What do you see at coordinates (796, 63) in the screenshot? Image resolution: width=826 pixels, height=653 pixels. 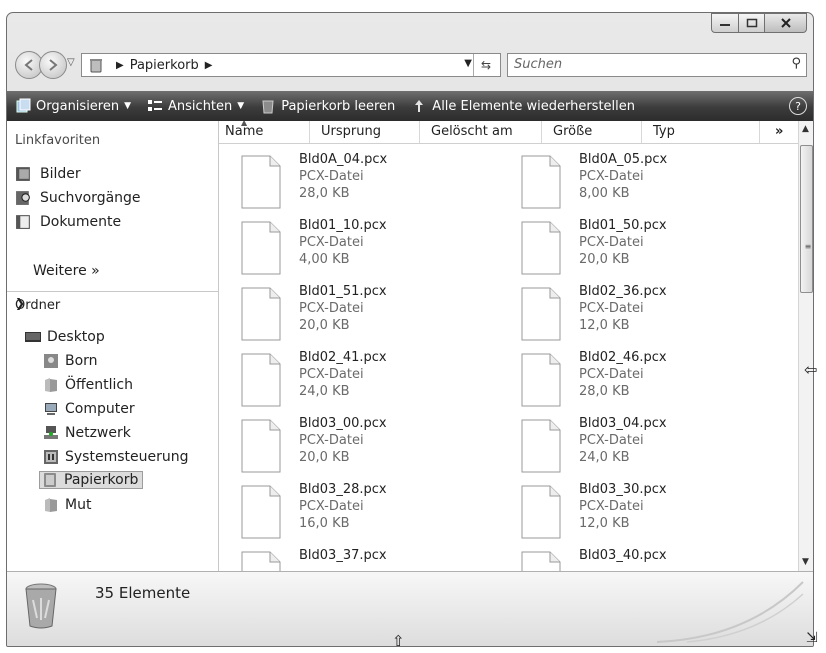 I see `search-icon: ⚲` at bounding box center [796, 63].